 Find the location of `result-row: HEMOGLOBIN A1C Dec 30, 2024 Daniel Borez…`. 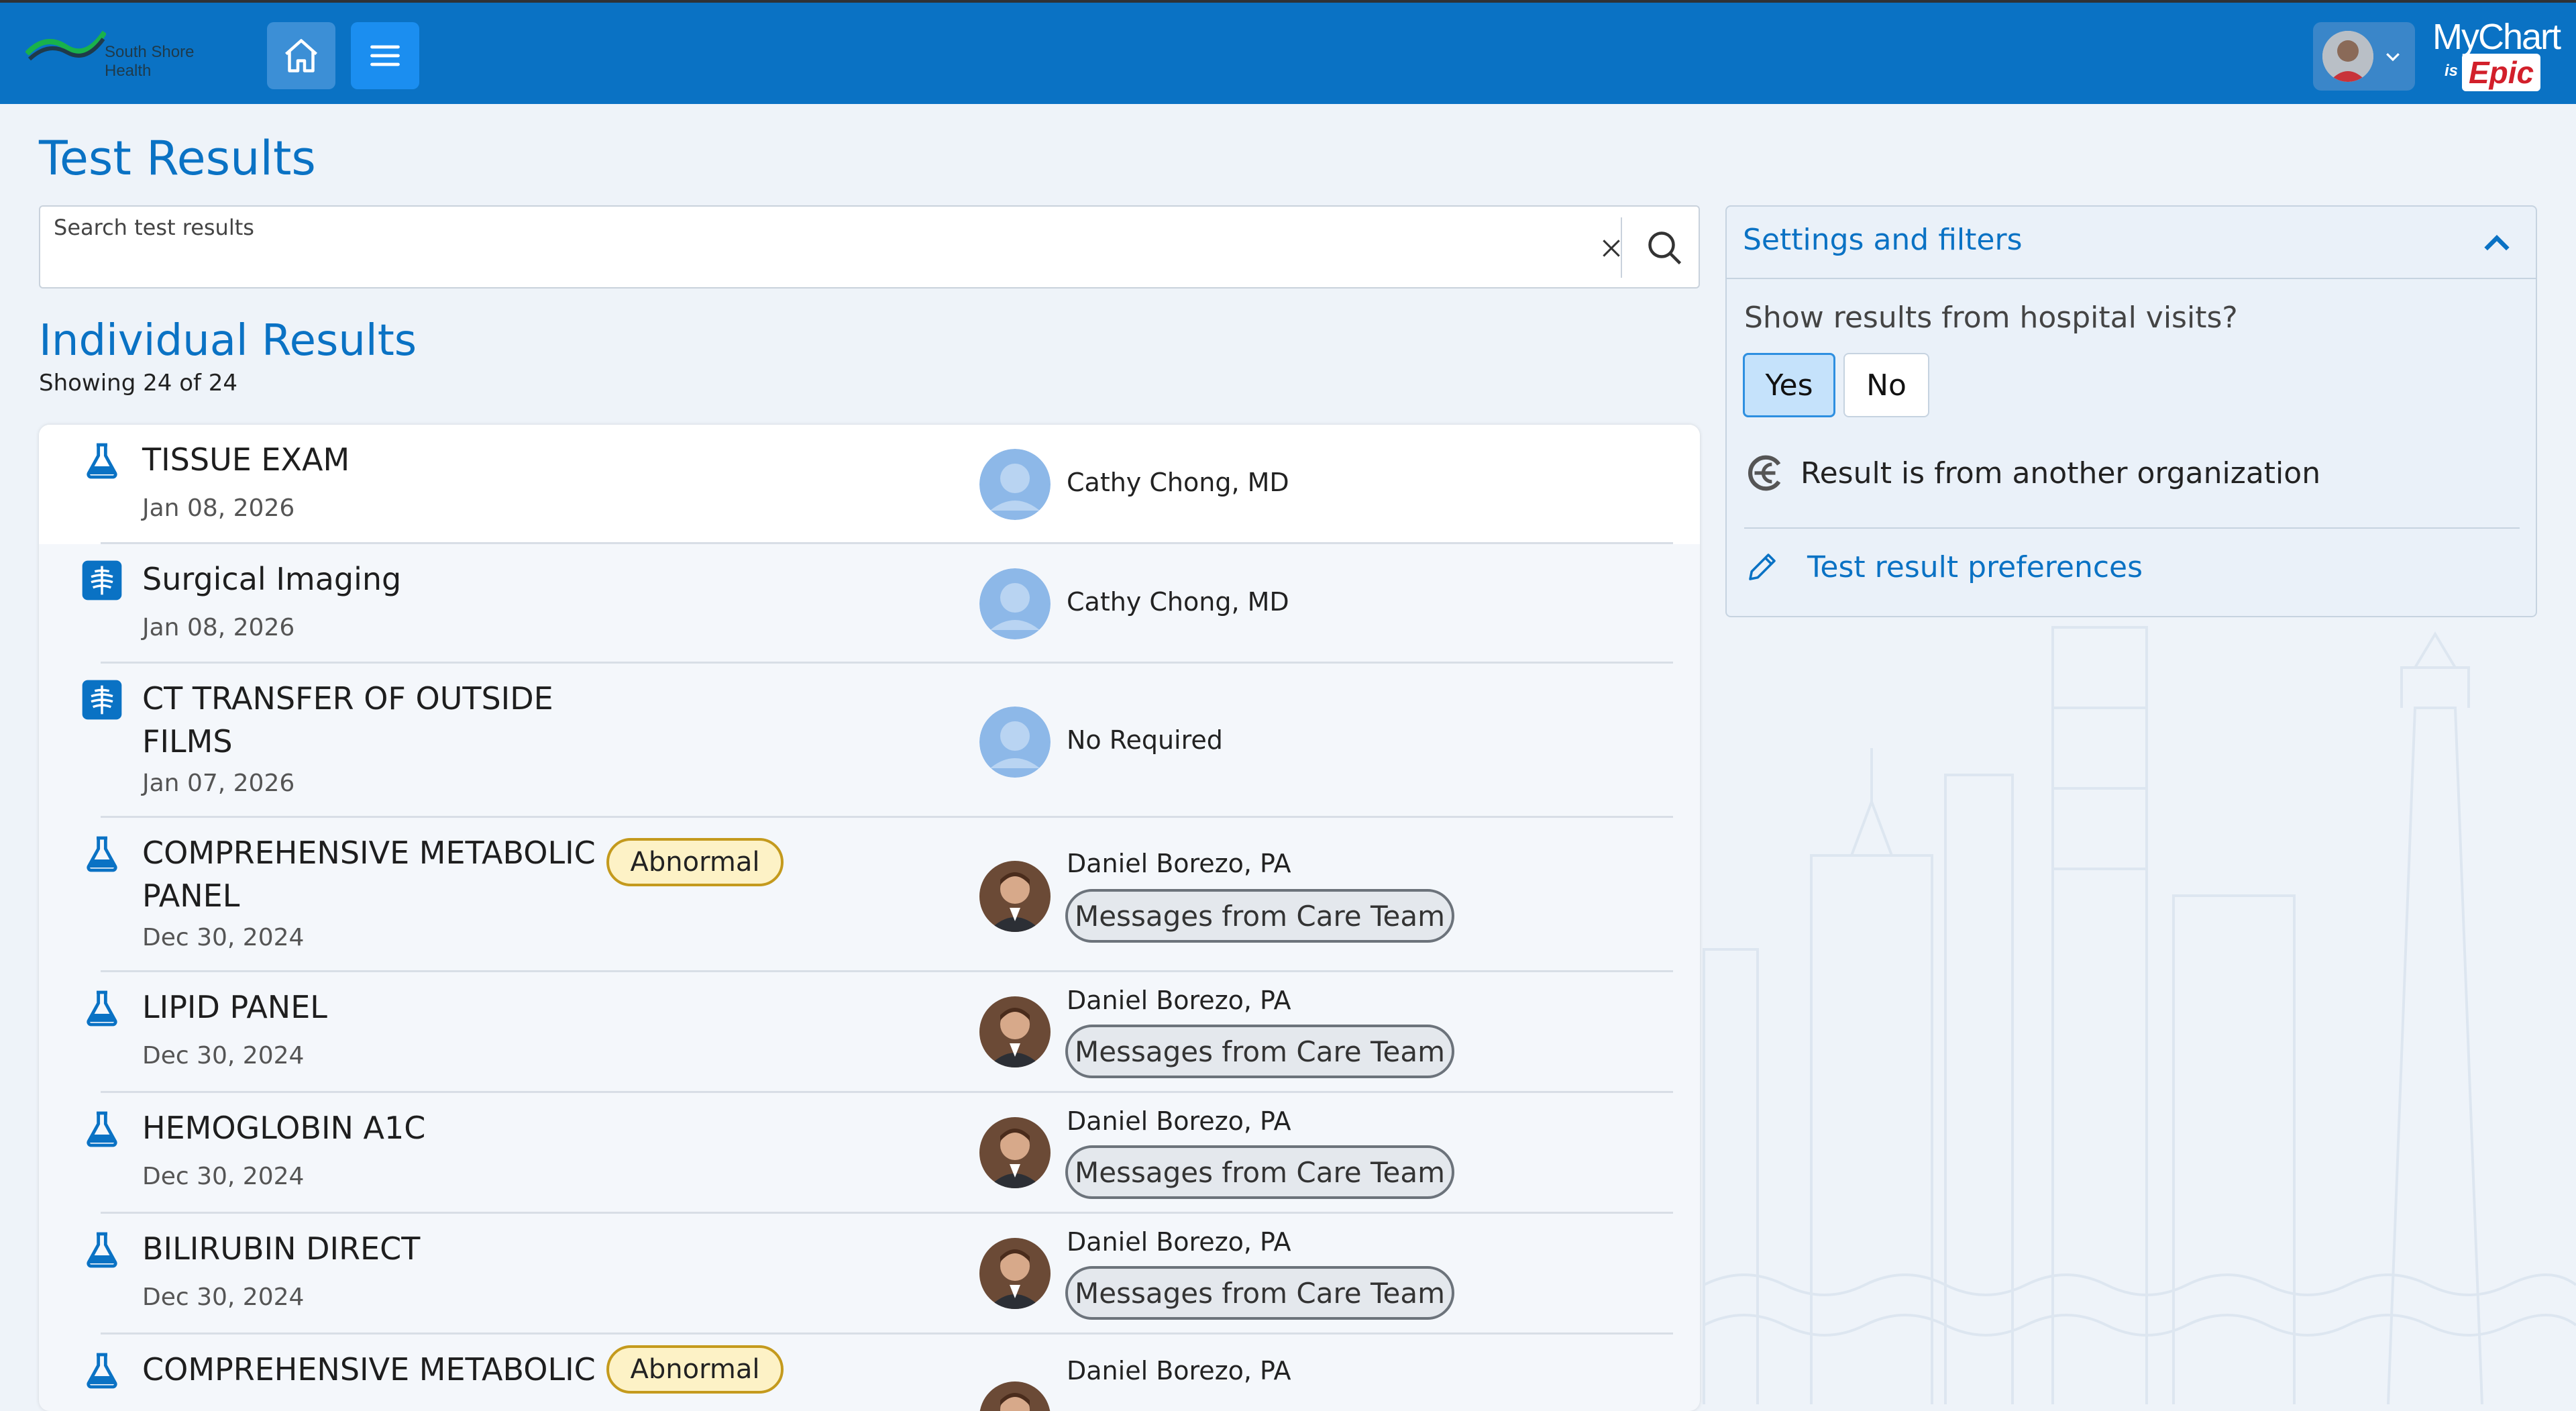

result-row: HEMOGLOBIN A1C Dec 30, 2024 Daniel Borez… is located at coordinates (869, 1153).